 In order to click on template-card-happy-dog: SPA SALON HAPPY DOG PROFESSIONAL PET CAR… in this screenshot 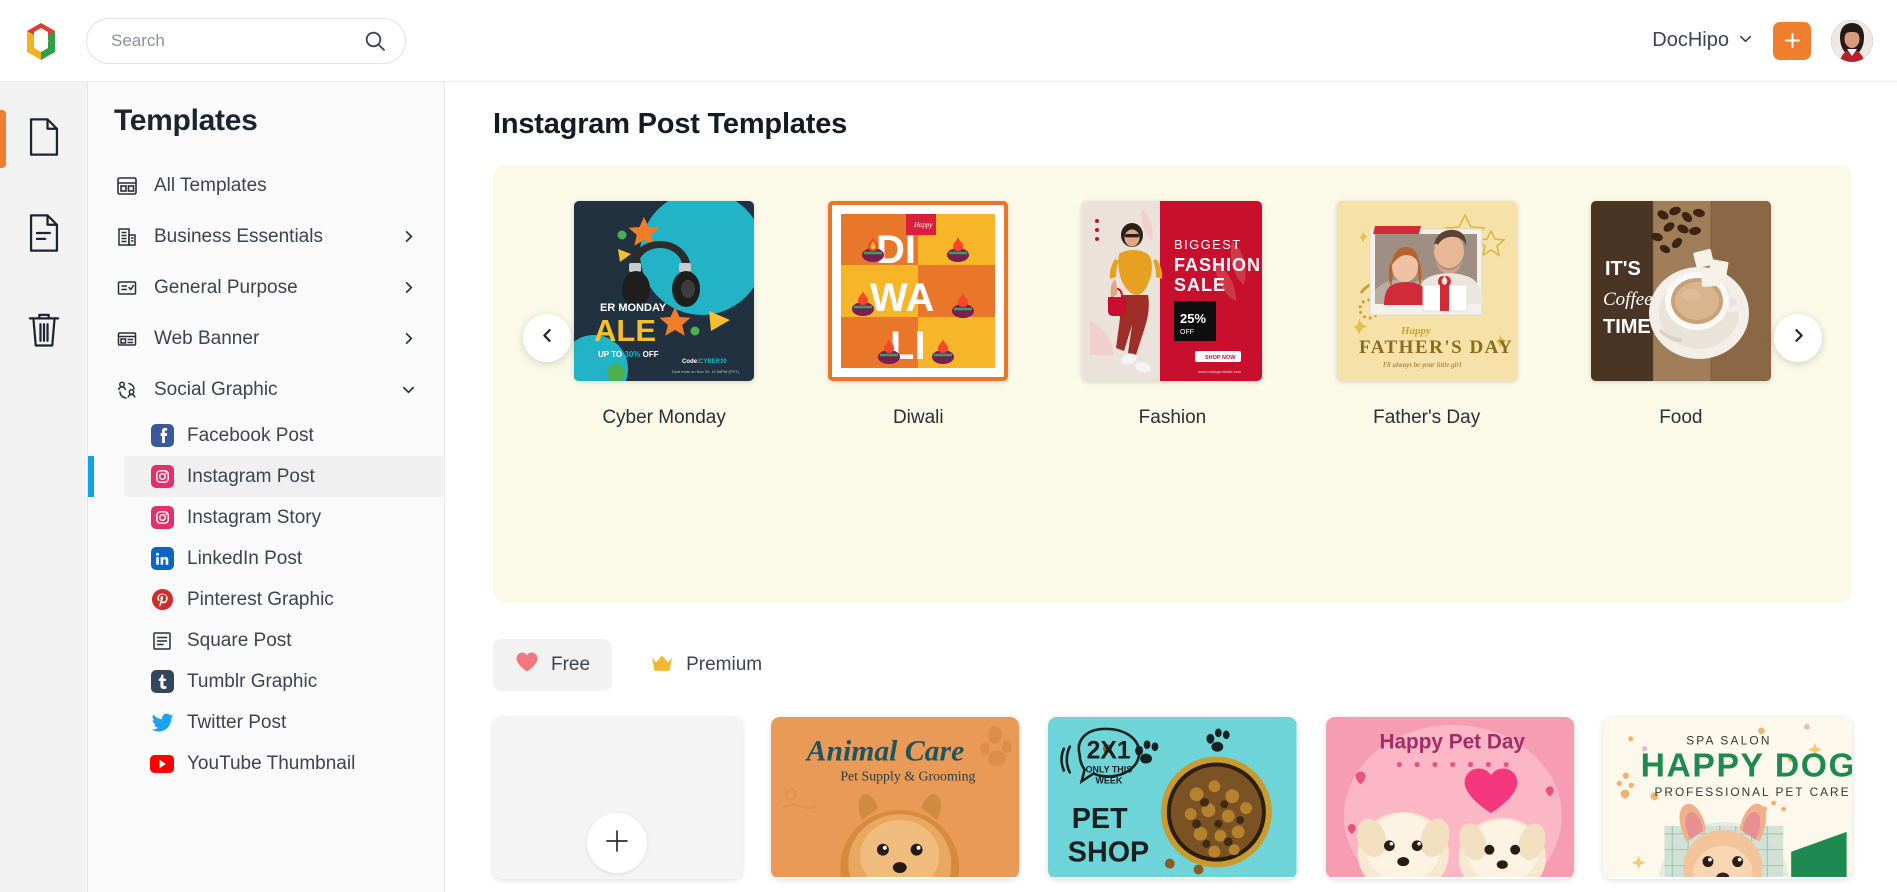, I will do `click(1727, 798)`.